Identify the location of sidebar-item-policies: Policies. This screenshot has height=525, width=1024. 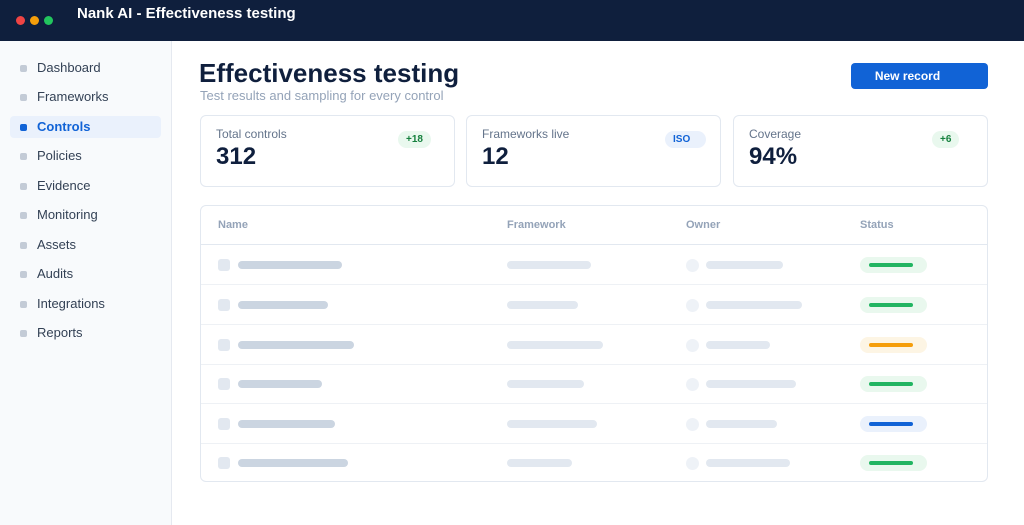
(85, 156).